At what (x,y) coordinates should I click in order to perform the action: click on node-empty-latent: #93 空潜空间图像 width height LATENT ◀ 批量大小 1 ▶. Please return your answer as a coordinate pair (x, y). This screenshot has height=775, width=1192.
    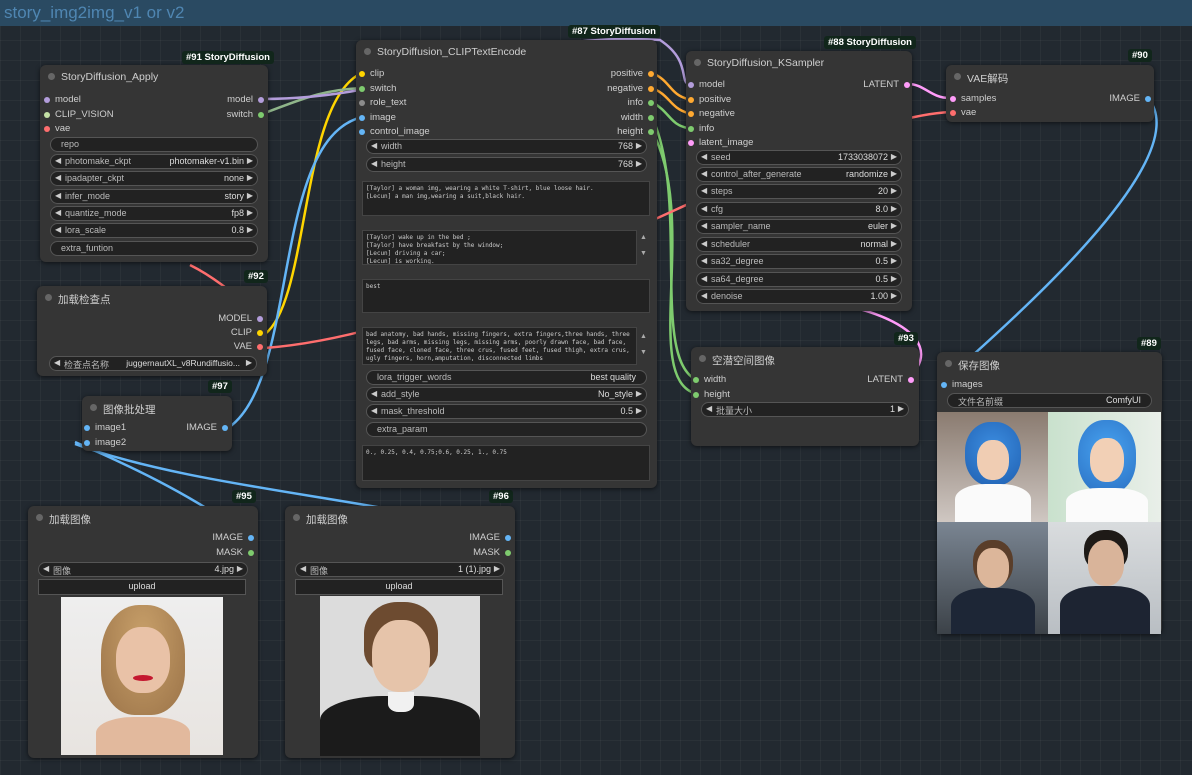
    Looking at the image, I should click on (805, 389).